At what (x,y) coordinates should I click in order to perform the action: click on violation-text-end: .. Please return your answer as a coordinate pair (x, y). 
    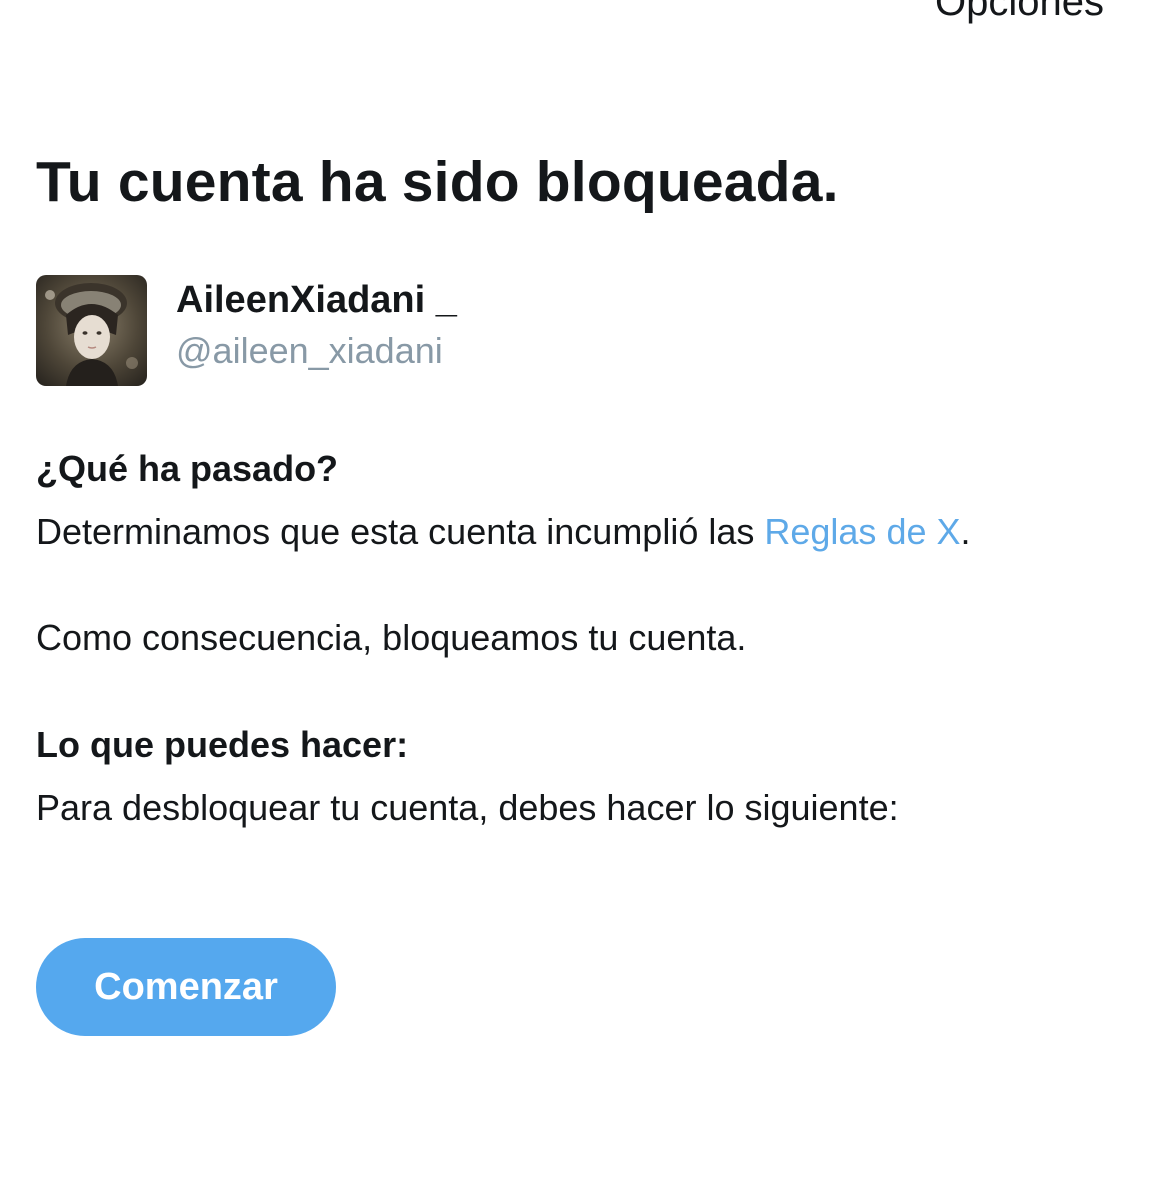
    Looking at the image, I should click on (965, 531).